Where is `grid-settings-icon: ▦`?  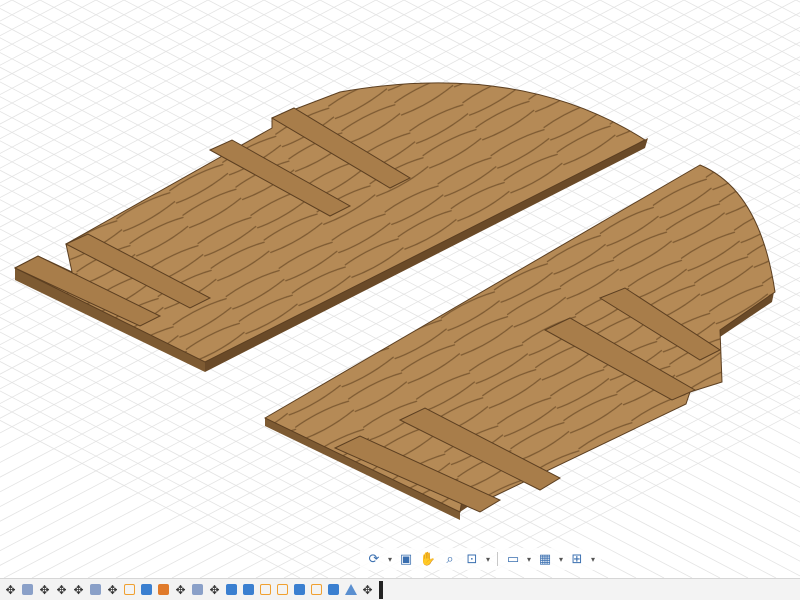
grid-settings-icon: ▦ is located at coordinates (545, 559).